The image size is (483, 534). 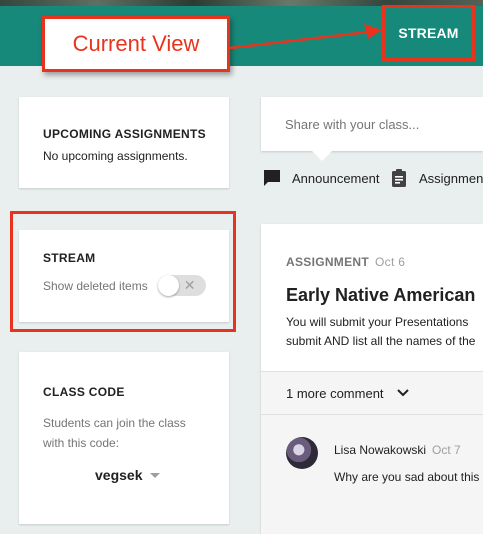 I want to click on more-comments-toggle: 1 more comment, so click(x=372, y=393).